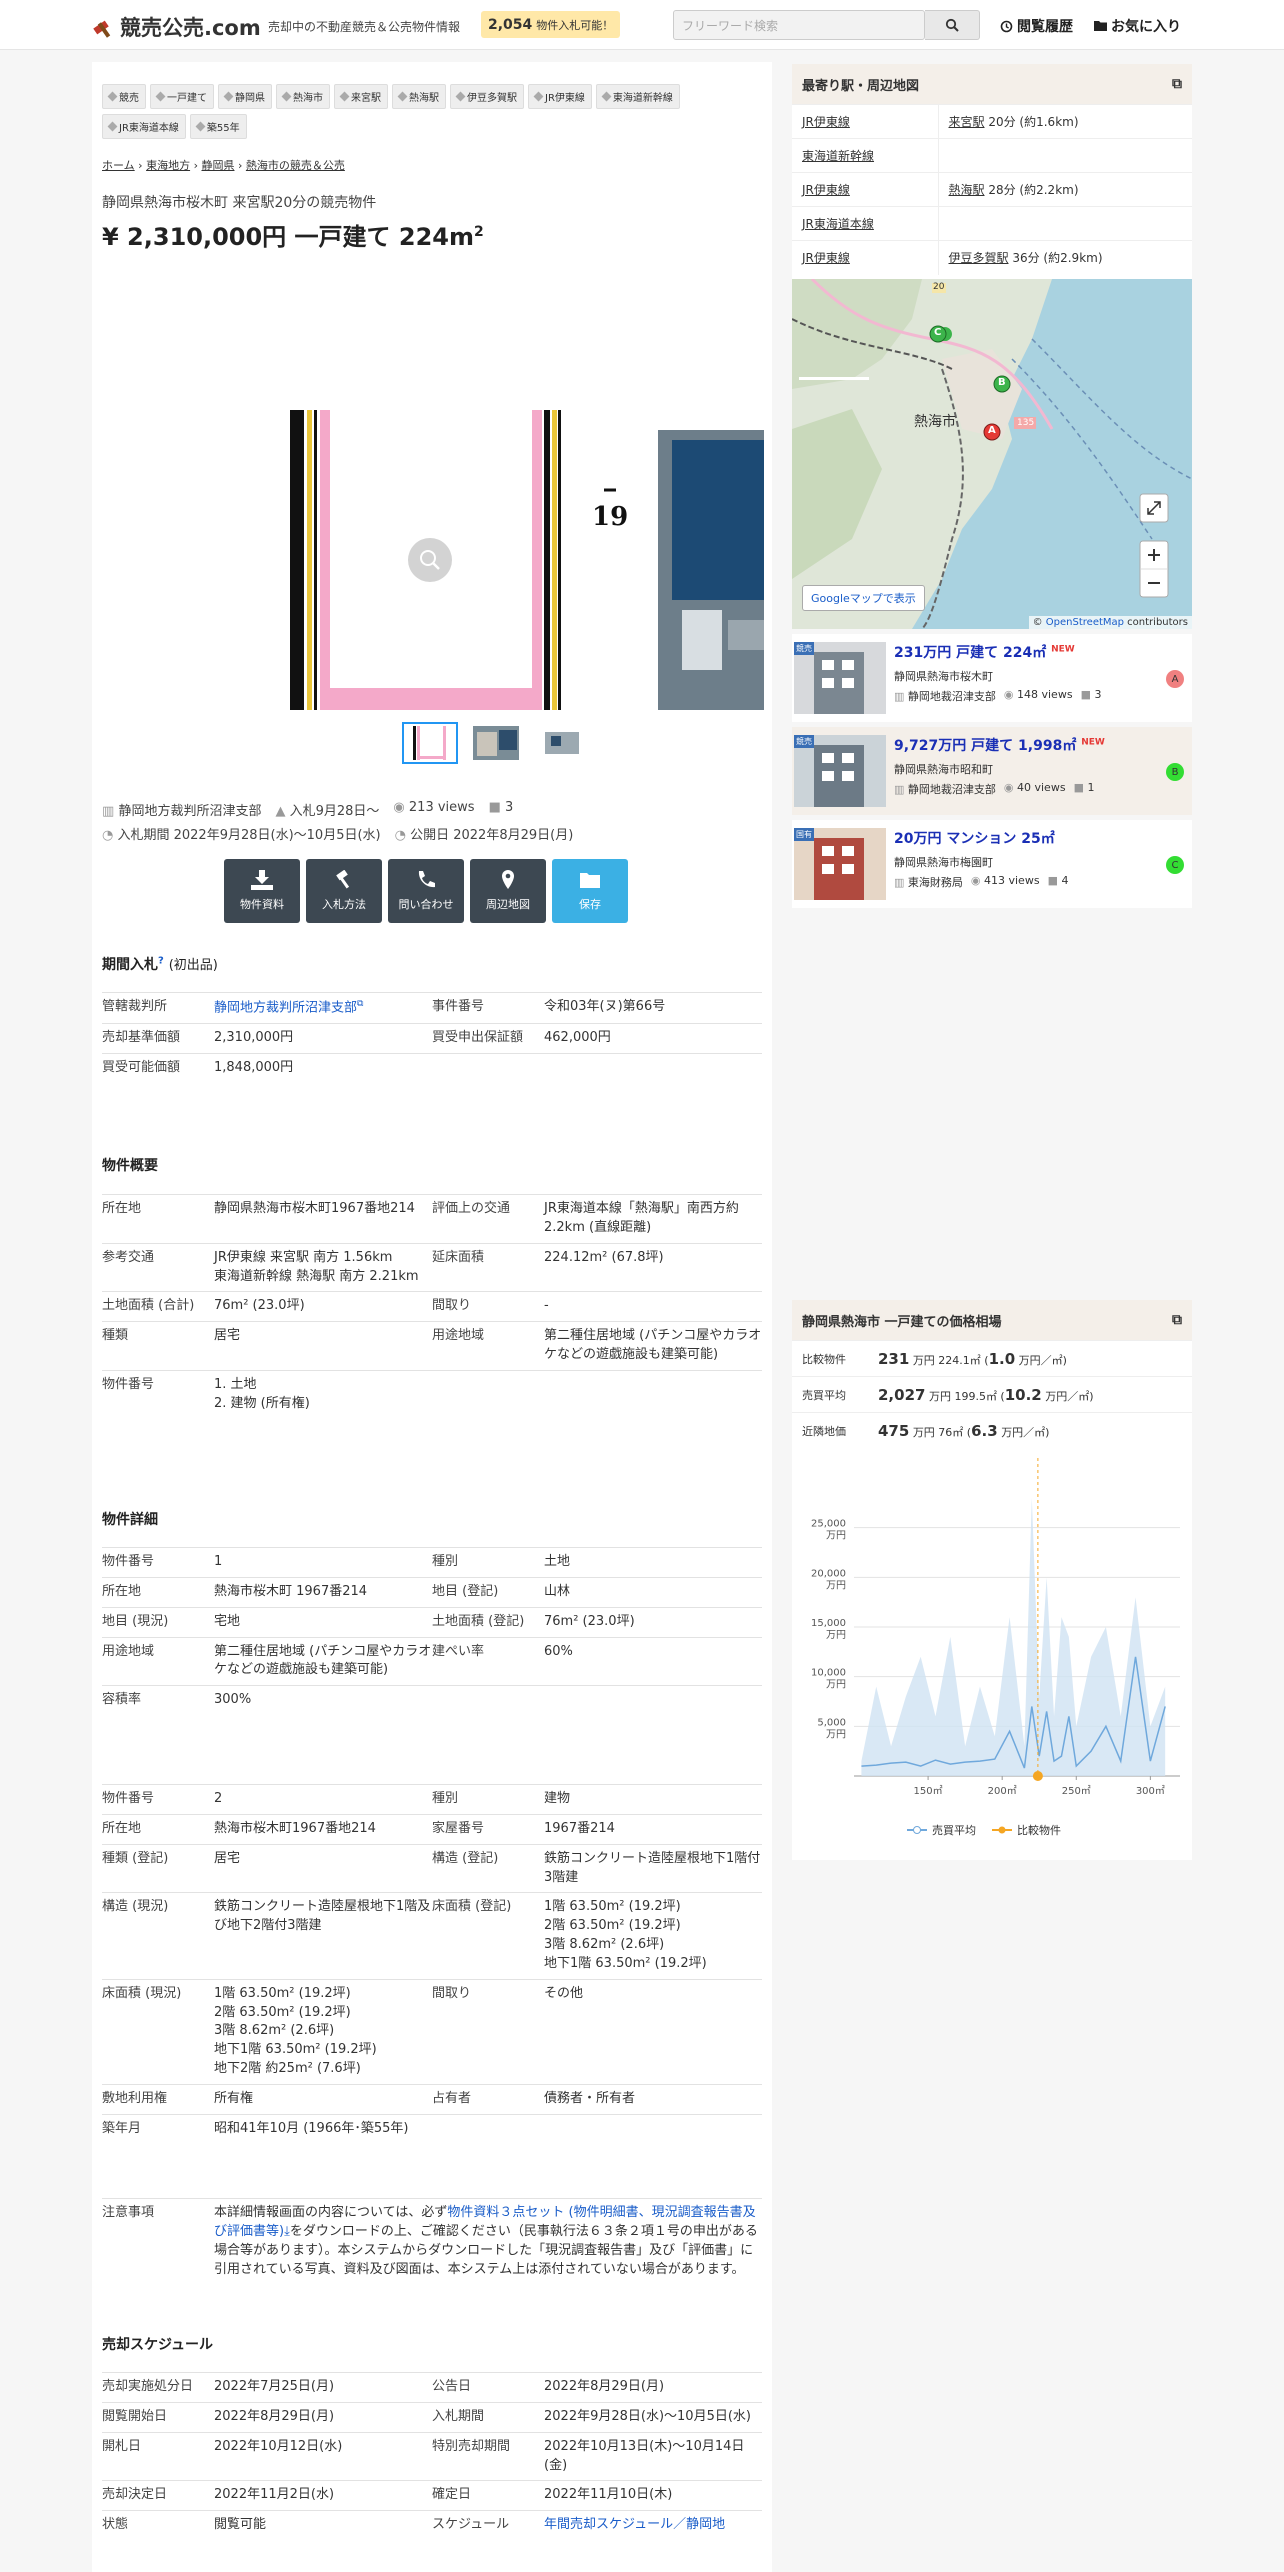 The image size is (1284, 2572). Describe the element at coordinates (637, 96) in the screenshot. I see `tag-chip: 東海道新幹線` at that location.